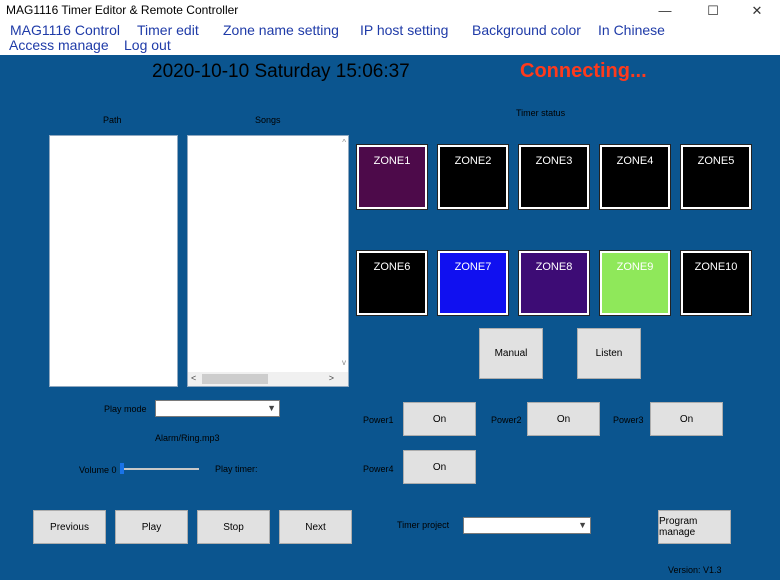  I want to click on power3-label: Power3, so click(628, 420).